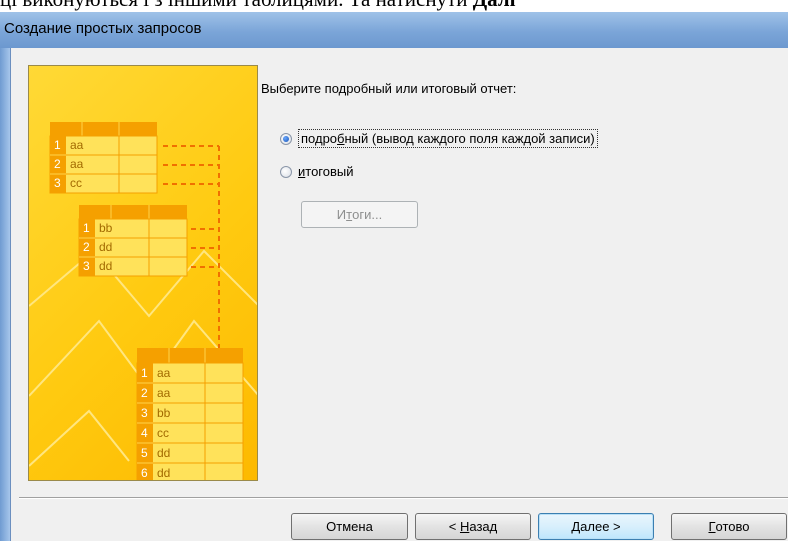  What do you see at coordinates (389, 88) in the screenshot?
I see `report-type-prompt: Выберите подробный или итоговый отчет:` at bounding box center [389, 88].